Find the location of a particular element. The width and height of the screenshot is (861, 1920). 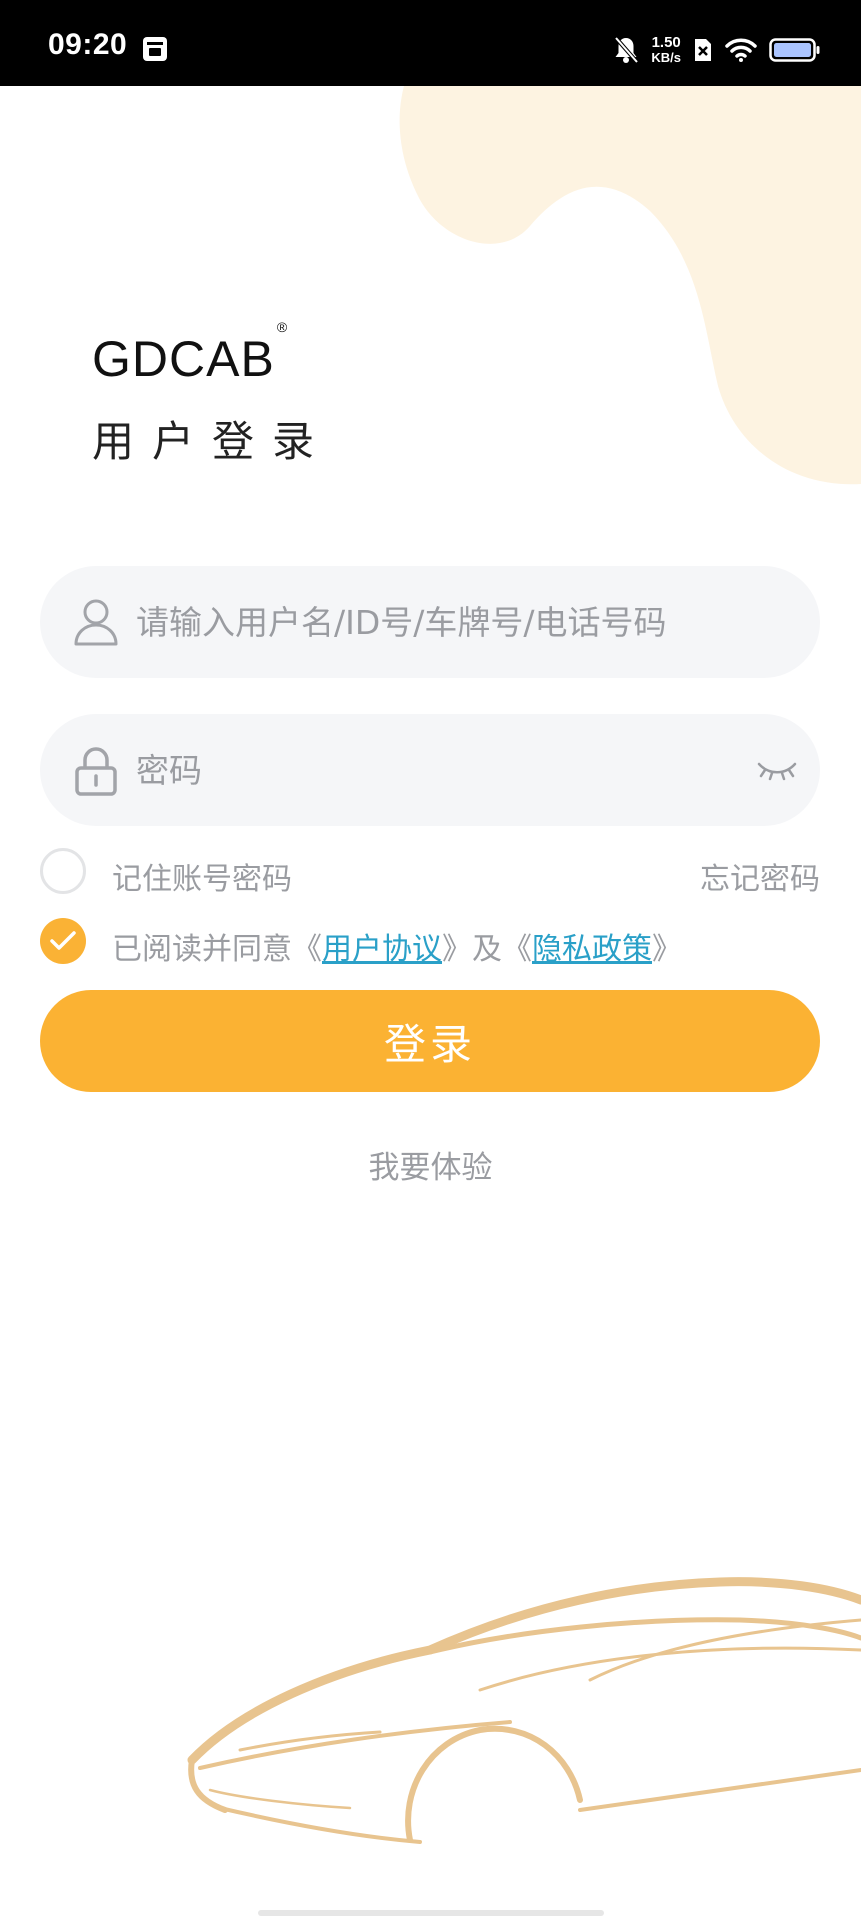

registered-mark: ® is located at coordinates (282, 327).